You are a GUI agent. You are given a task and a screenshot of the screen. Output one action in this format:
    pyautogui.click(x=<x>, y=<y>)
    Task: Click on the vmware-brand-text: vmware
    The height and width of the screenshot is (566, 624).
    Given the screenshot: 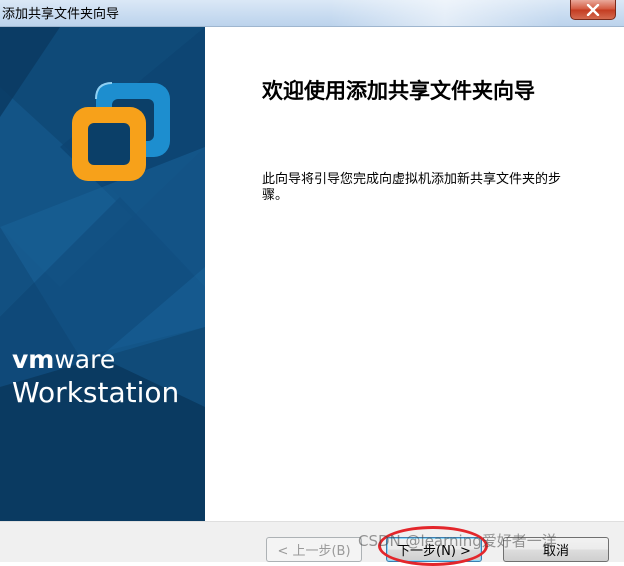 What is the action you would take?
    pyautogui.click(x=64, y=359)
    